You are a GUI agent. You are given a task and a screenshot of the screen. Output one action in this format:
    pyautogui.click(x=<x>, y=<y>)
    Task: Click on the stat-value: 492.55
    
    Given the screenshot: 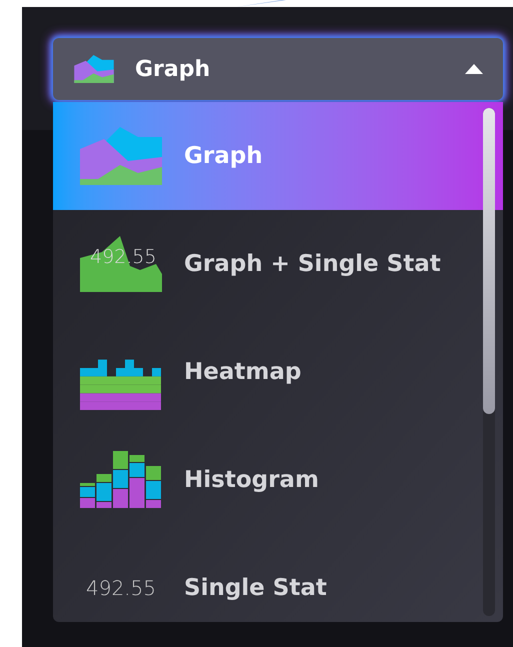 What is the action you would take?
    pyautogui.click(x=121, y=588)
    